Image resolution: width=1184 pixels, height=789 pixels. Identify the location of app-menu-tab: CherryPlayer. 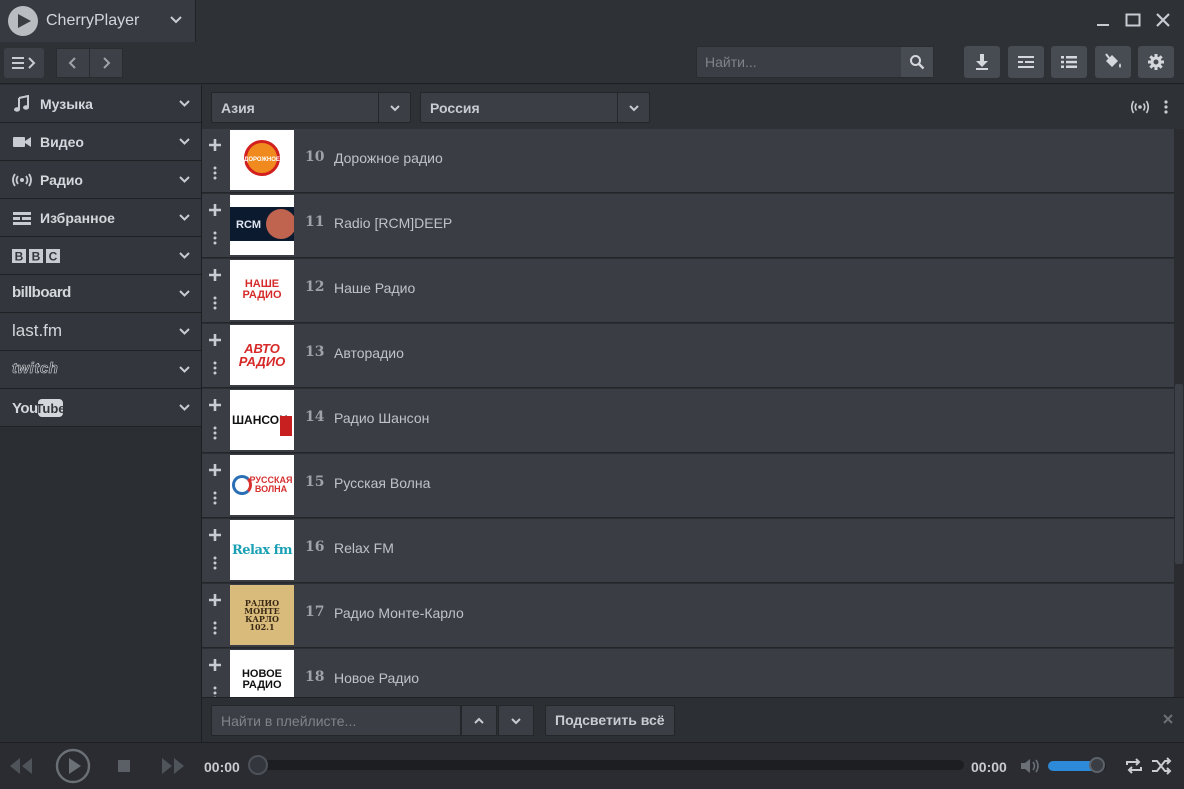
(98, 21).